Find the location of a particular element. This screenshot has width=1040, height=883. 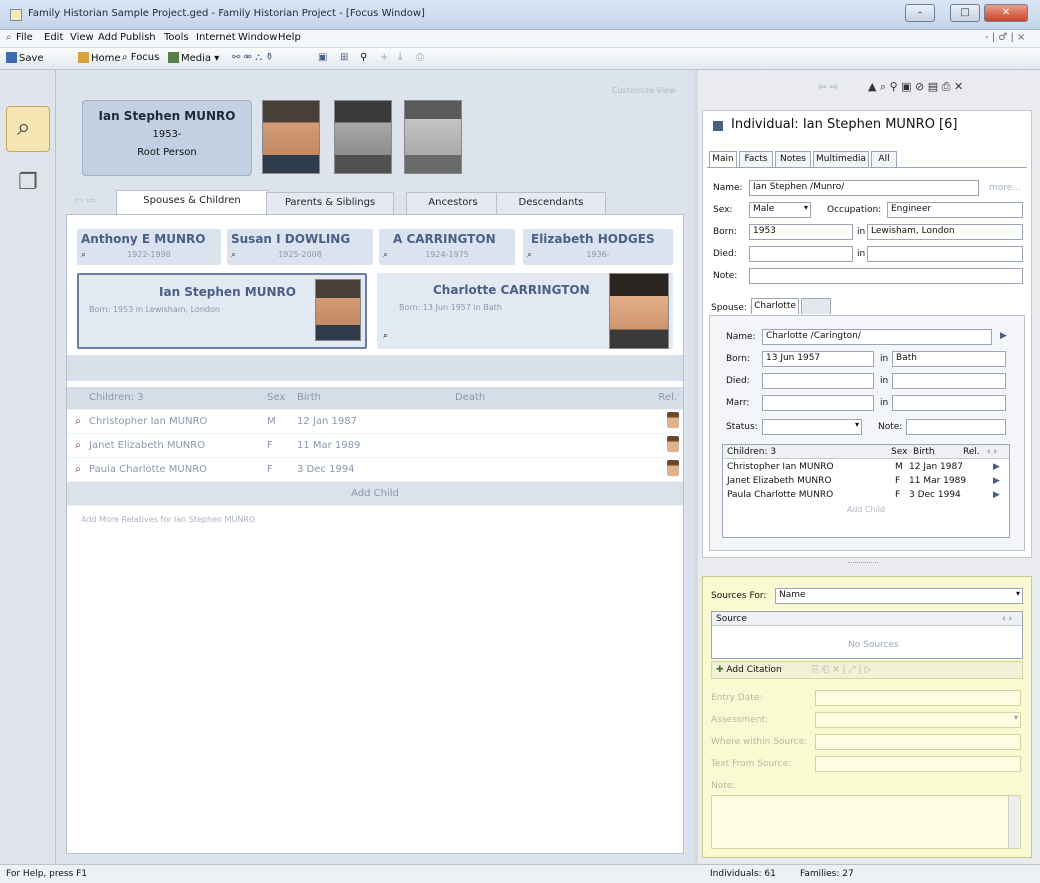

arrow-down-icon: ↓ is located at coordinates (400, 57).